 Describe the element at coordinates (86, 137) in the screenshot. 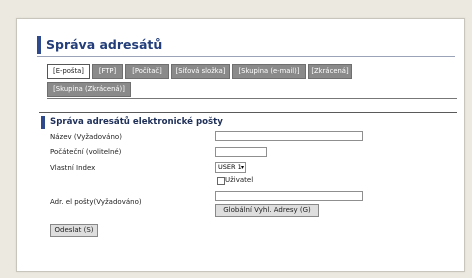

I see `name-label: Název (Vyžadováno)` at that location.